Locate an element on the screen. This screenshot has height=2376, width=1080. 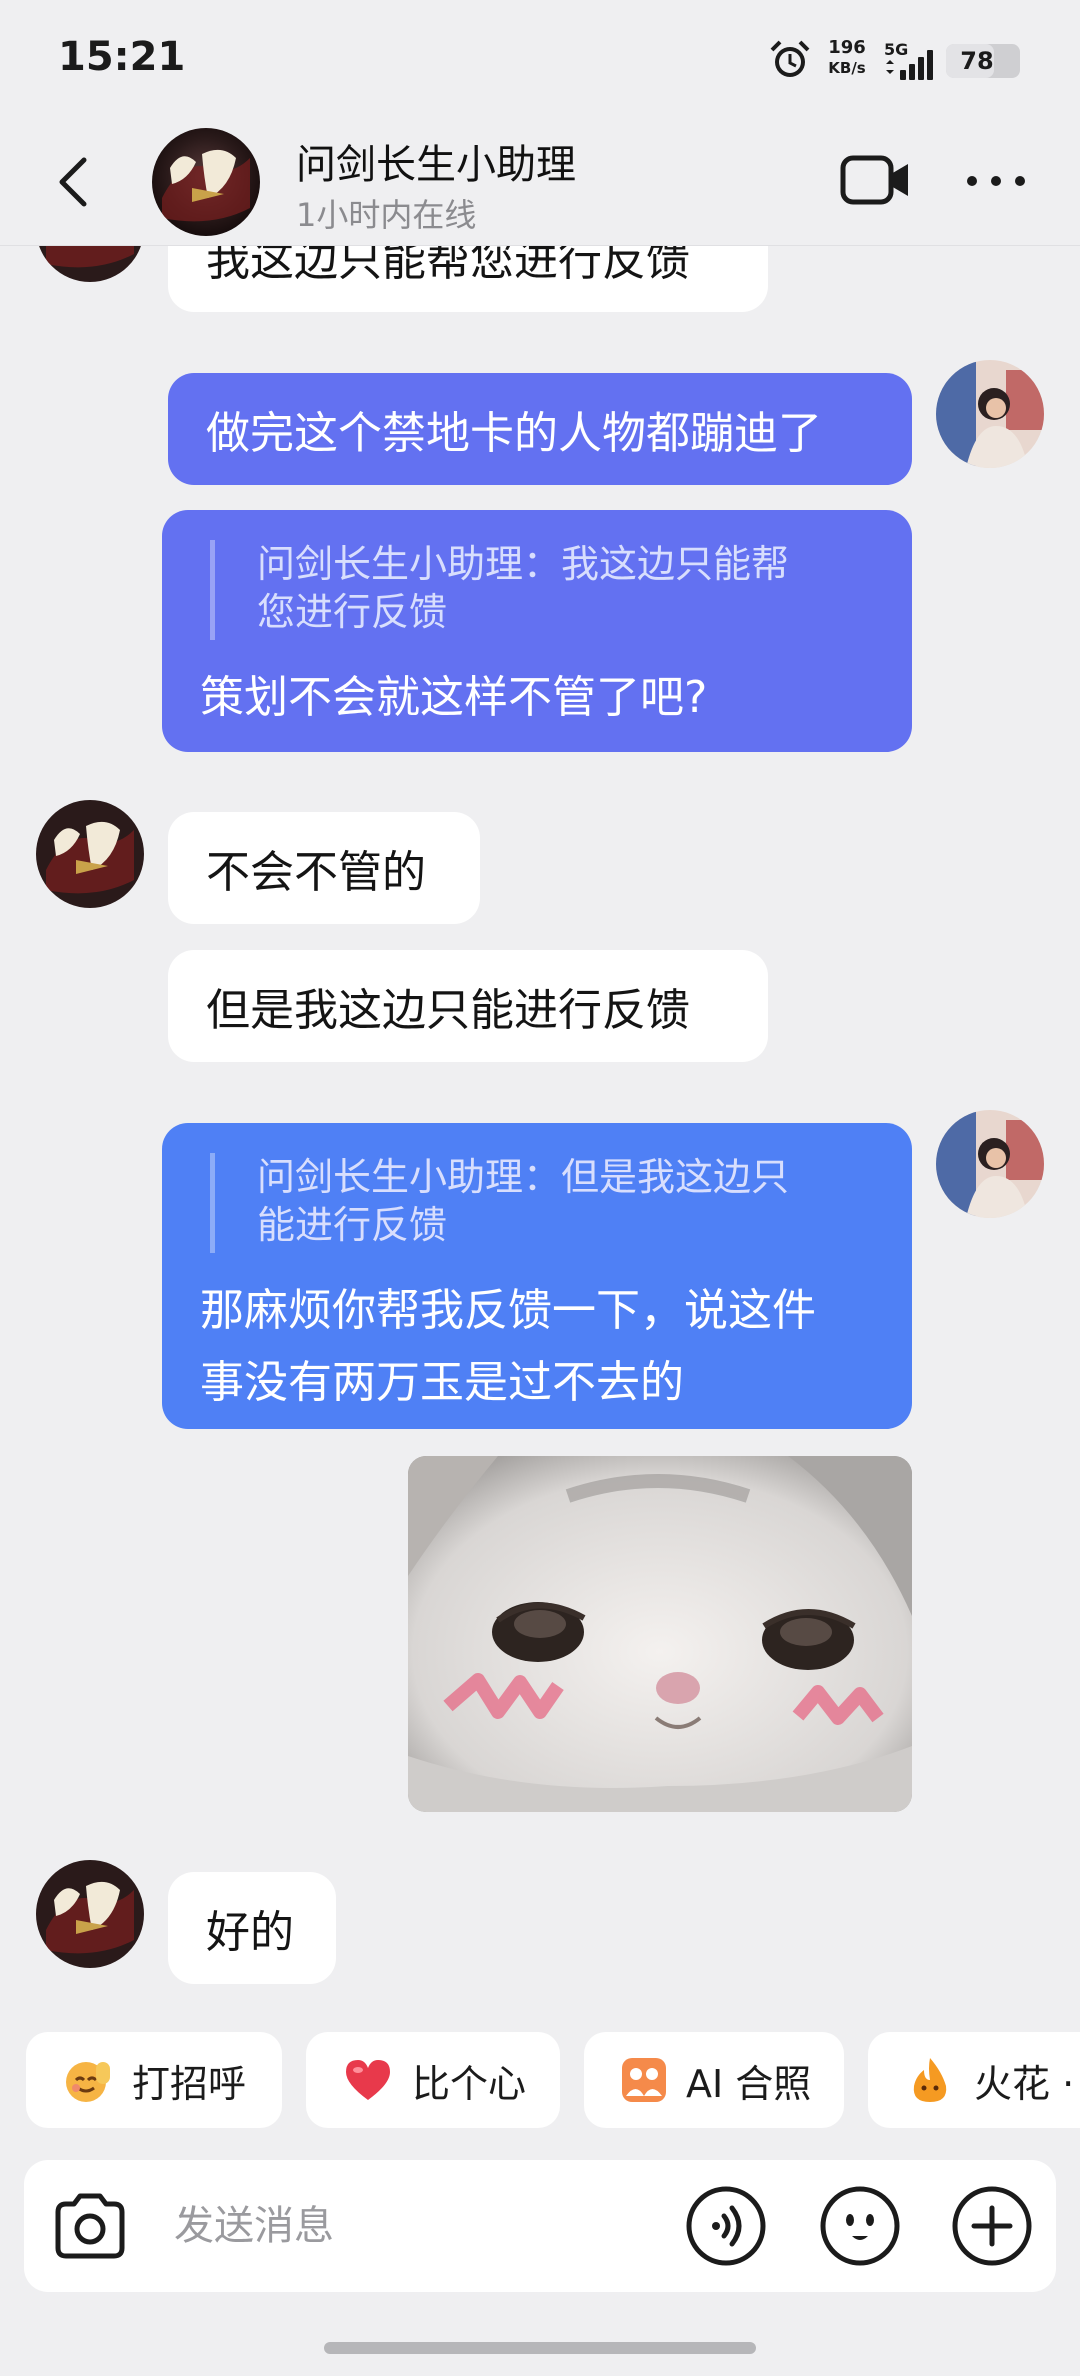
network-speed: 196 KB/s is located at coordinates (847, 58).